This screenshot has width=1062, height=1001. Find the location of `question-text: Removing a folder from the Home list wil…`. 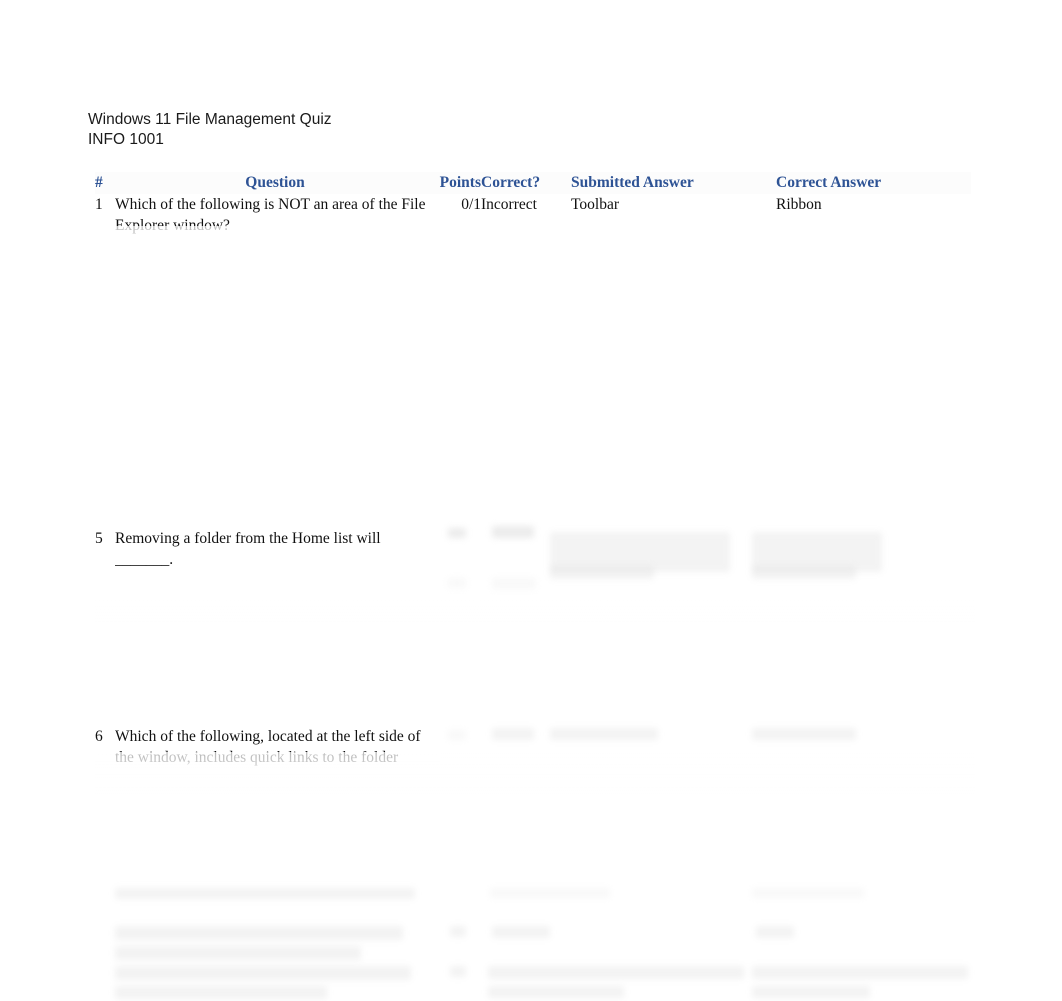

question-text: Removing a folder from the Home list wil… is located at coordinates (248, 549).